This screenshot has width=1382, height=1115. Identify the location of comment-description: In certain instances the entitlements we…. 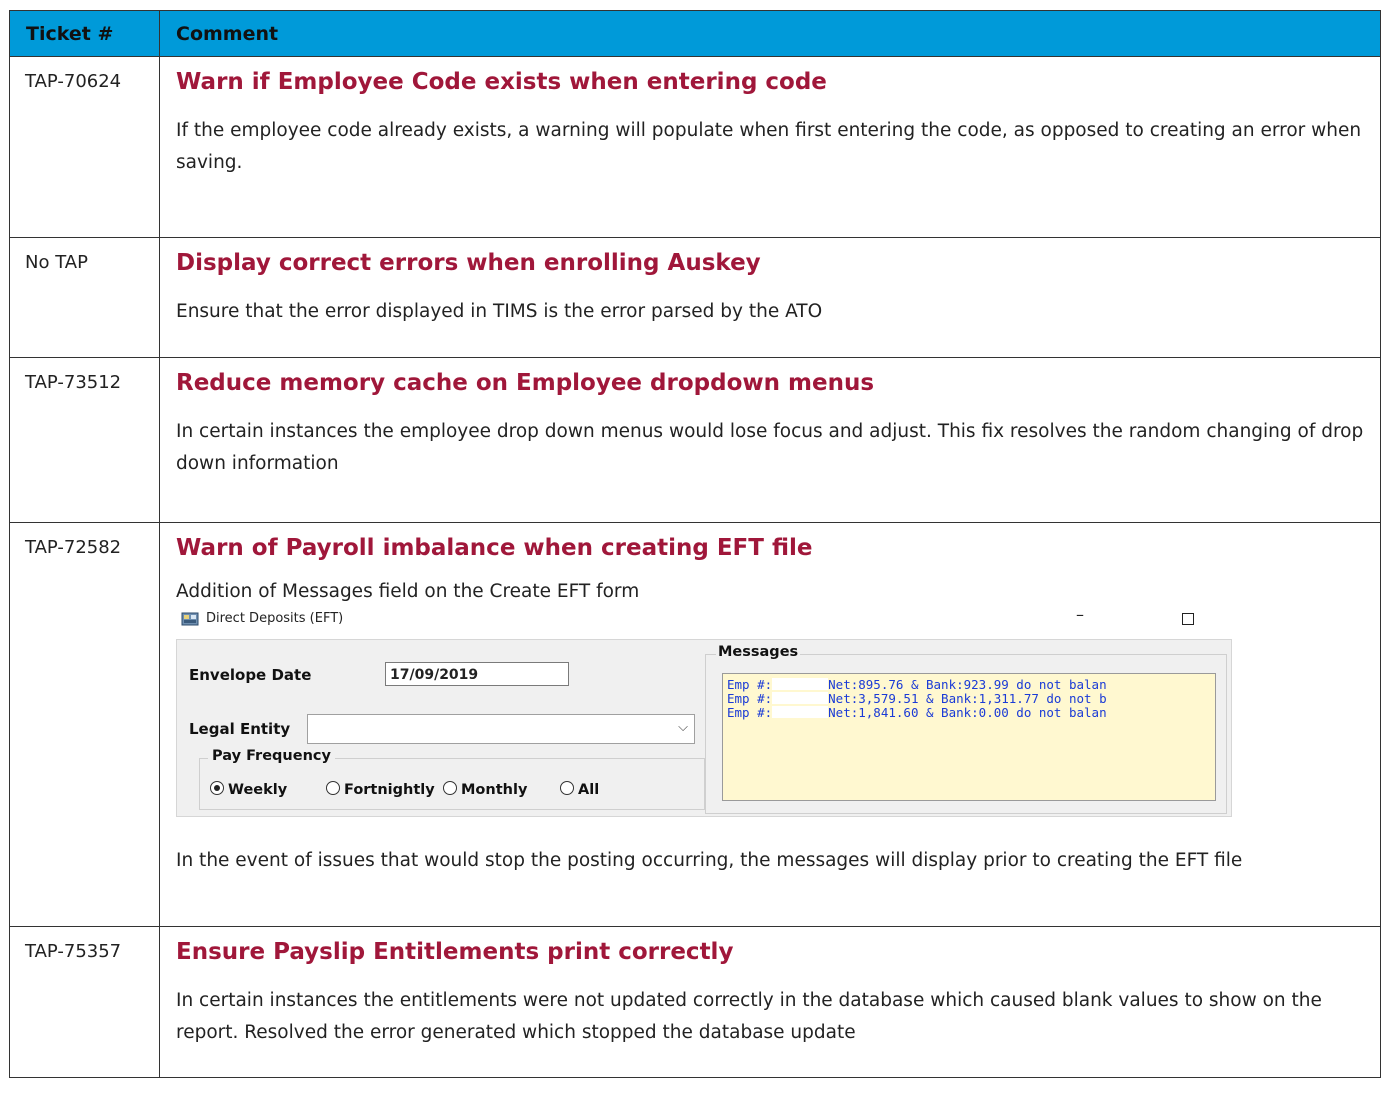
(749, 1016).